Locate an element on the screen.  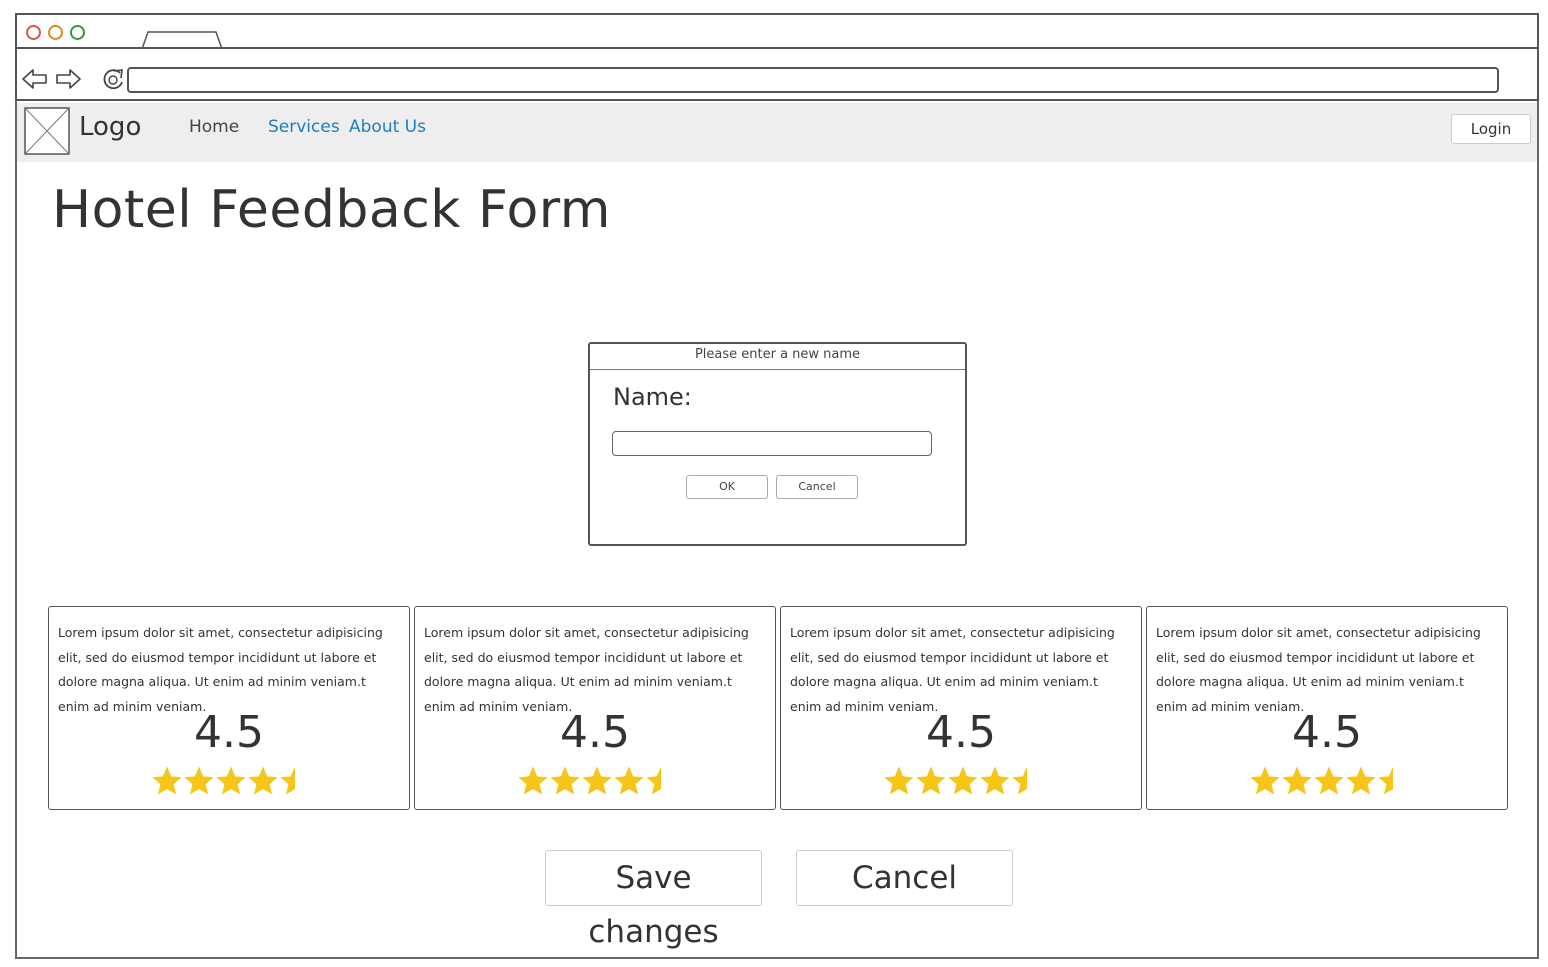
nav-link-home: Home is located at coordinates (214, 127).